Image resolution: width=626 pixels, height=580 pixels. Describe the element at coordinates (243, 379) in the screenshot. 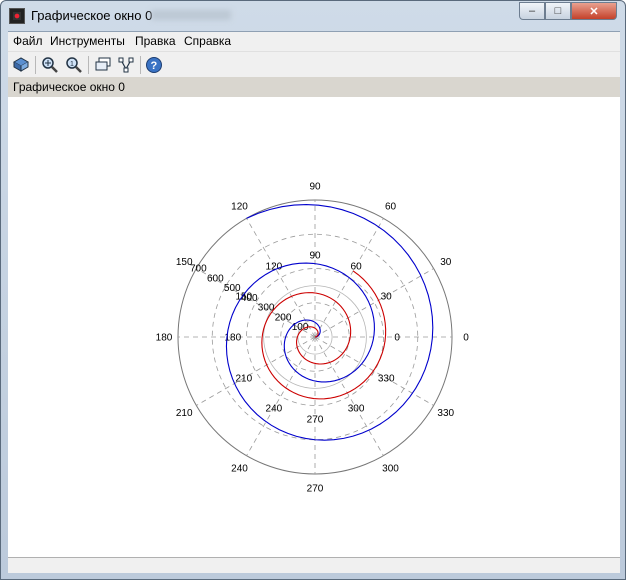

I see `angle-tick-inner-210: 210` at that location.